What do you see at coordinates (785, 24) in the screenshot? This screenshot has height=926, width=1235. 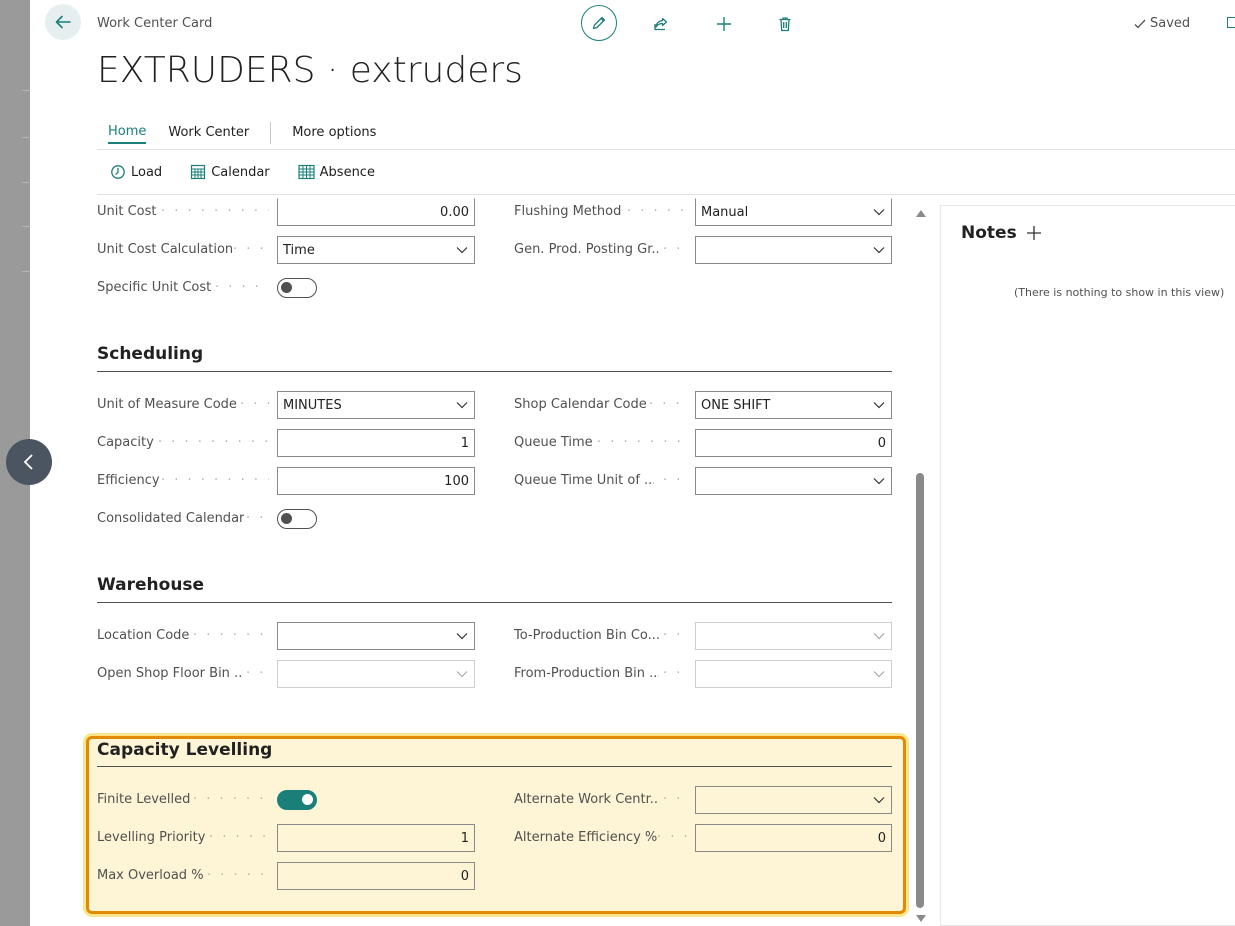 I see `delete-button` at bounding box center [785, 24].